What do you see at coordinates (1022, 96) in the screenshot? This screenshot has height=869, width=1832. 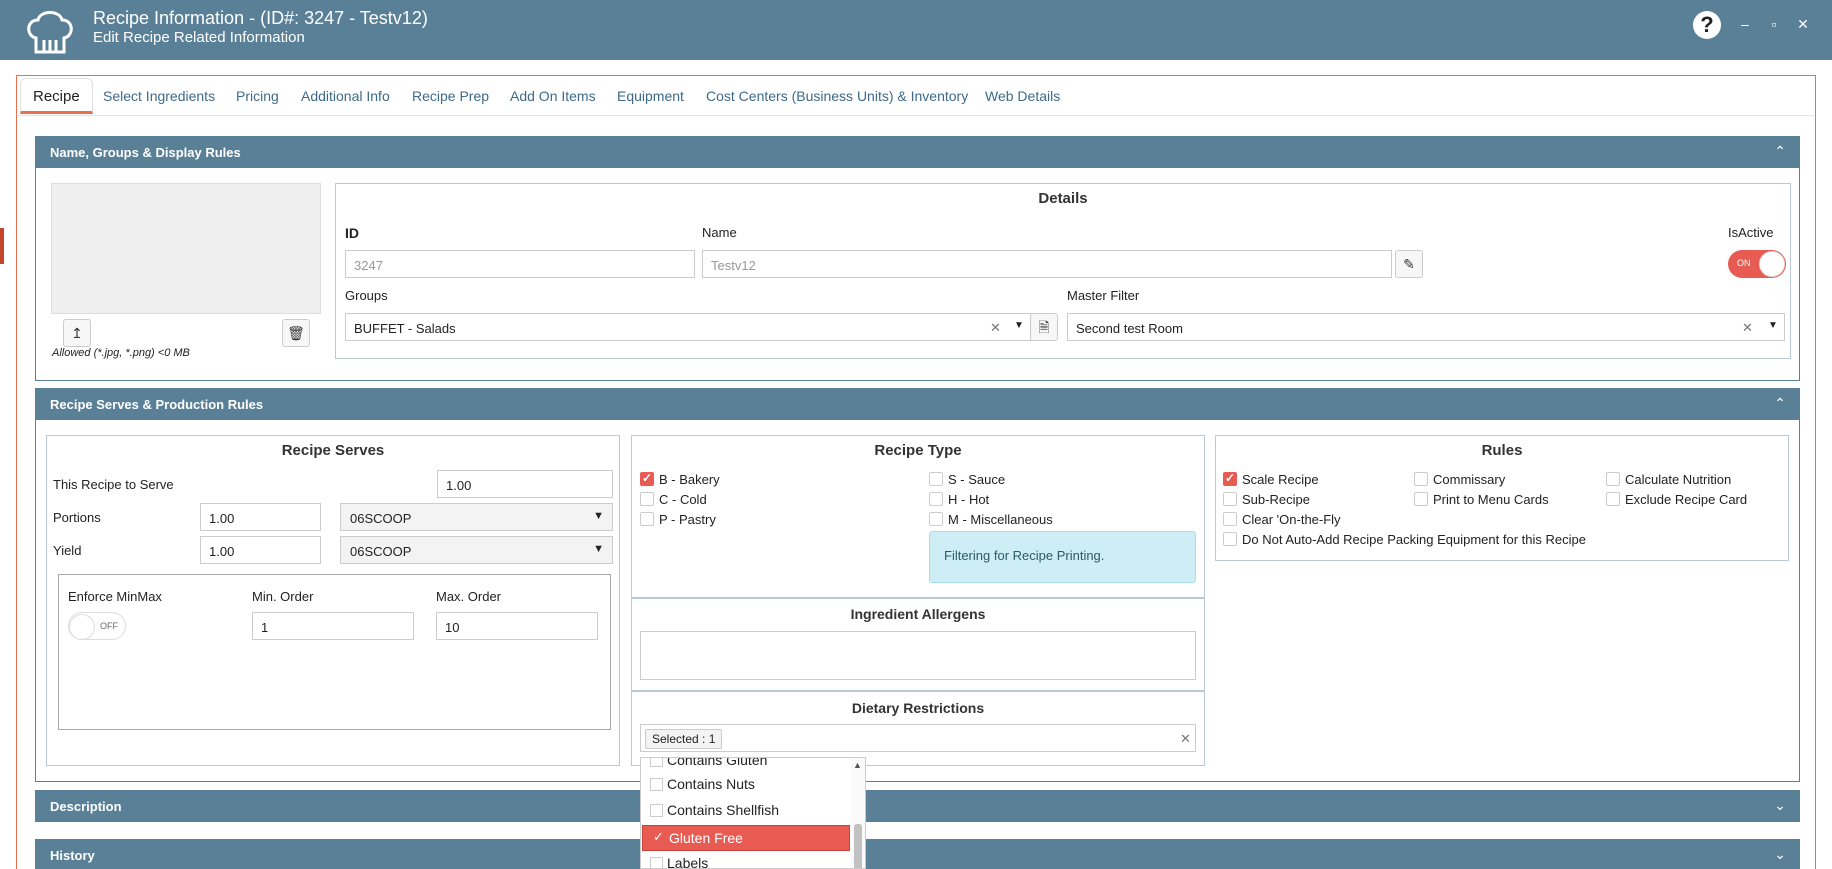 I see `tab-web-details: Web Details` at bounding box center [1022, 96].